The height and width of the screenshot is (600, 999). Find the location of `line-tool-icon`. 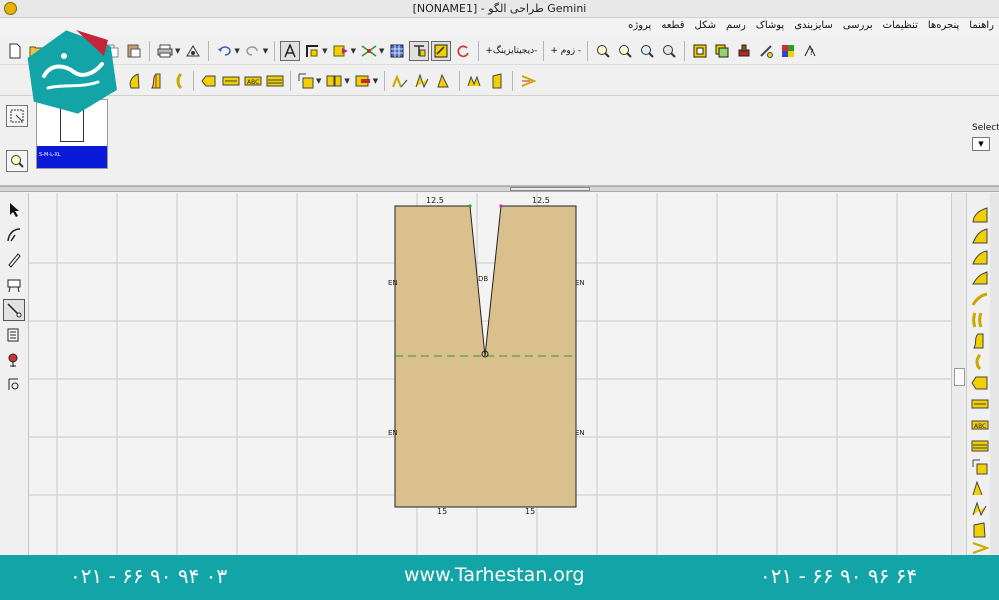

line-tool-icon is located at coordinates (14, 310).